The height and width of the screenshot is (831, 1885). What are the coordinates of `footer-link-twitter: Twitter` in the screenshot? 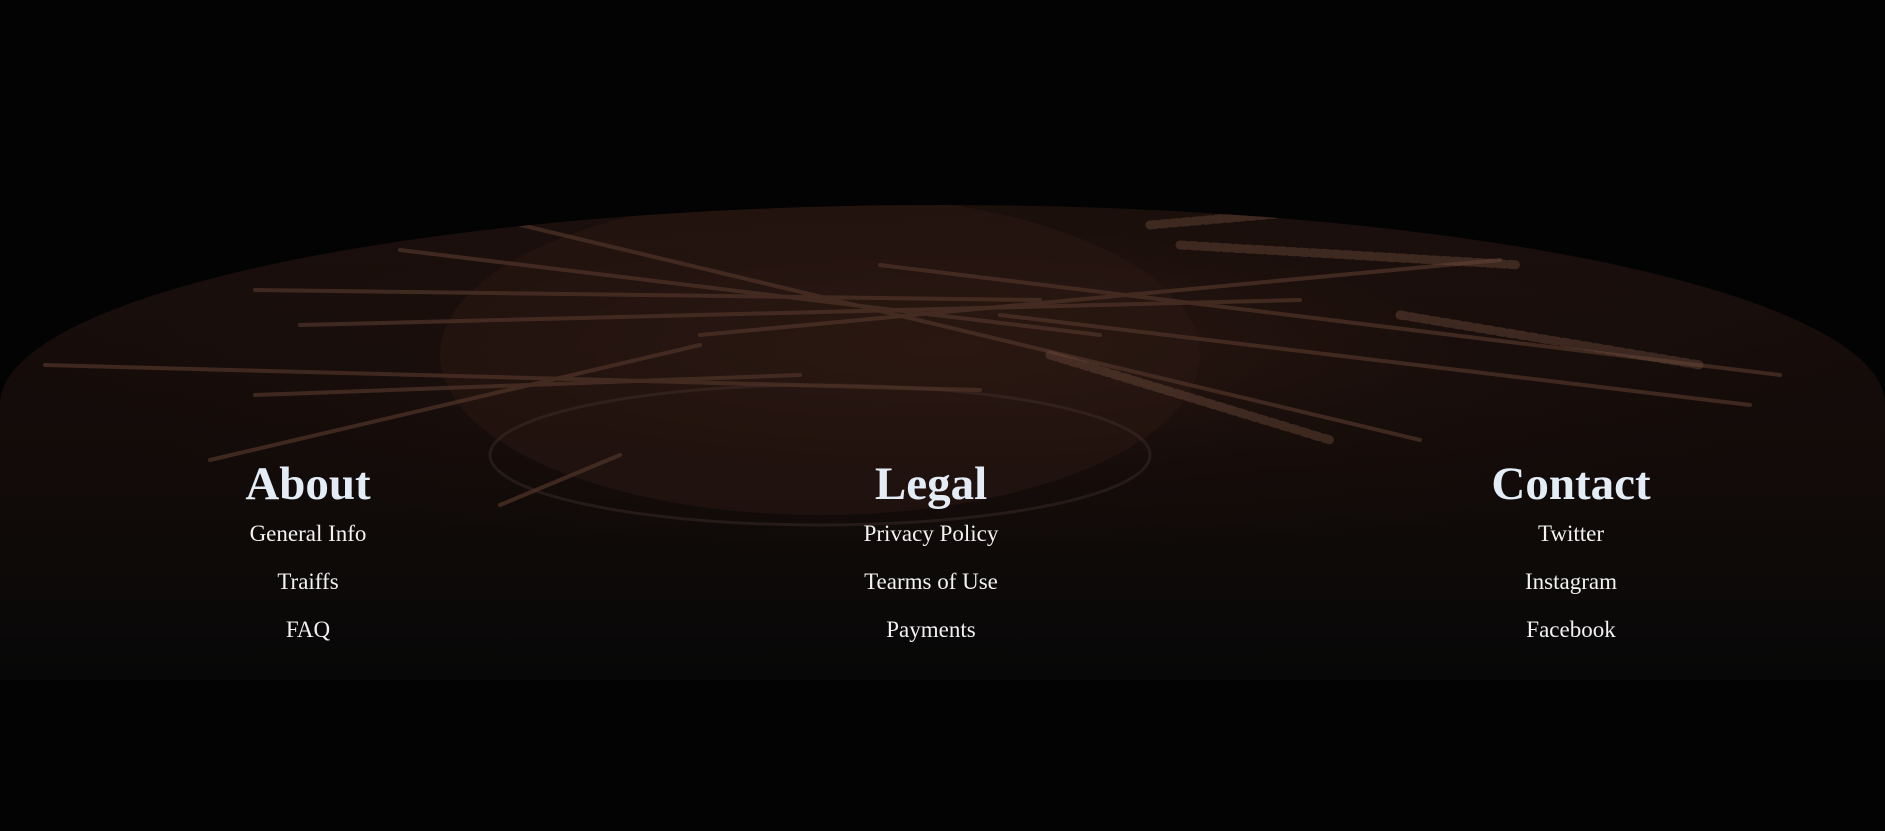 It's located at (1571, 534).